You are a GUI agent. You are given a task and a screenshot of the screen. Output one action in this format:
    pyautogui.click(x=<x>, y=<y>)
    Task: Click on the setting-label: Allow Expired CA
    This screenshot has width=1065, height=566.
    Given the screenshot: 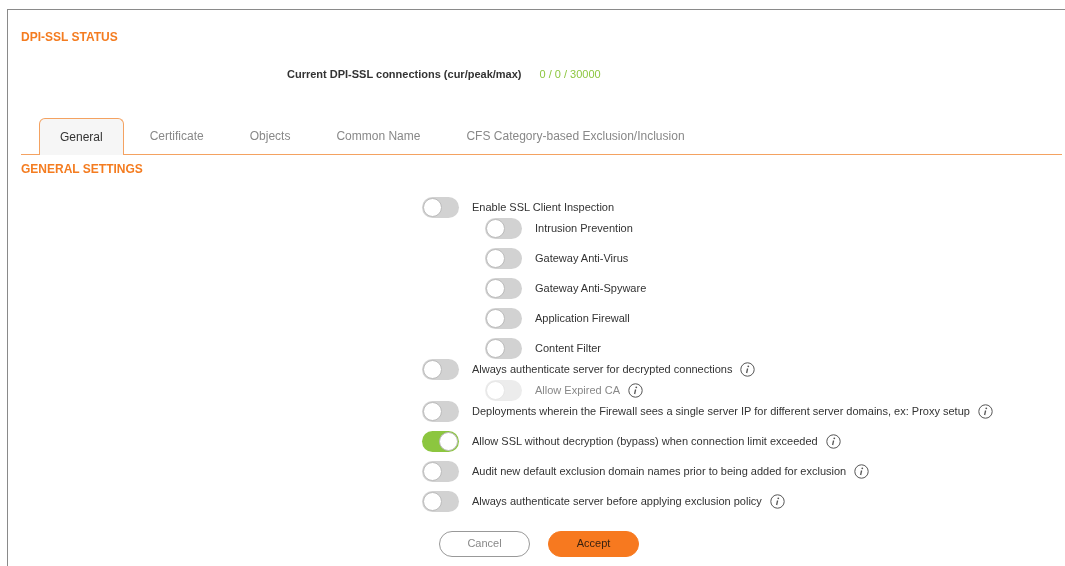 What is the action you would take?
    pyautogui.click(x=577, y=390)
    